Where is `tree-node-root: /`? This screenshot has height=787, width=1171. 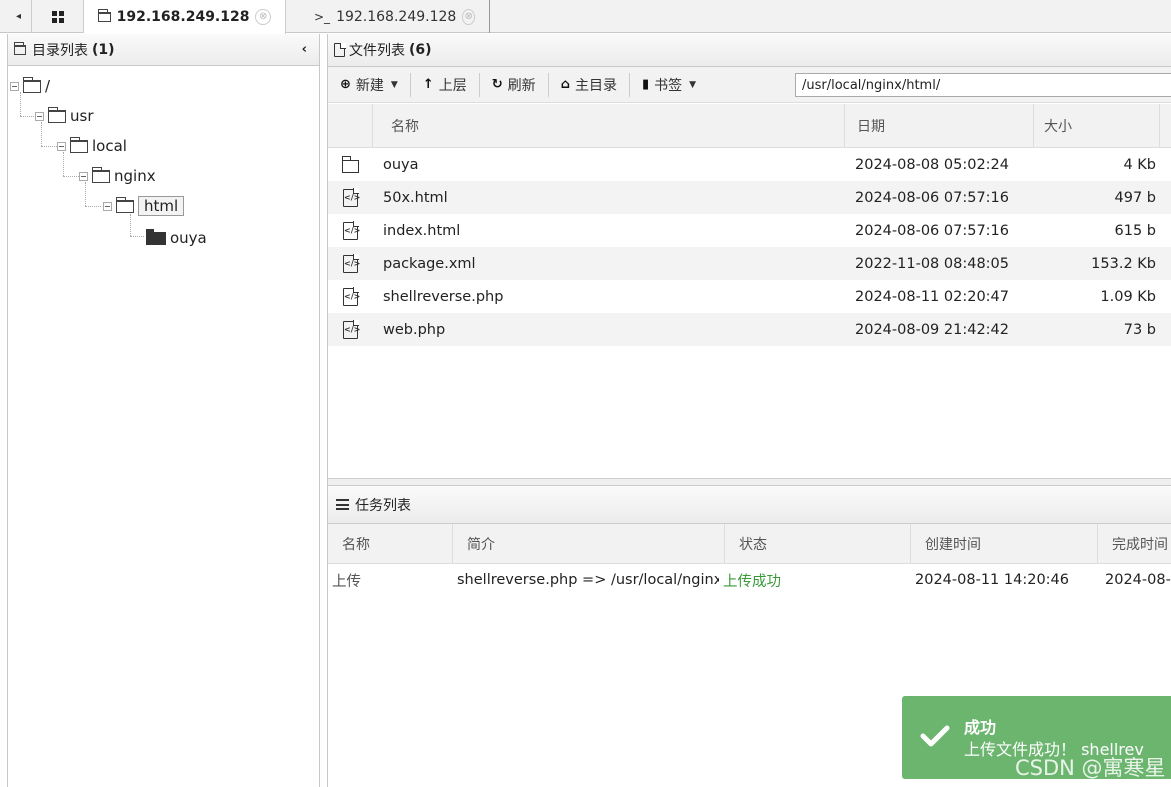
tree-node-root: / is located at coordinates (30, 86).